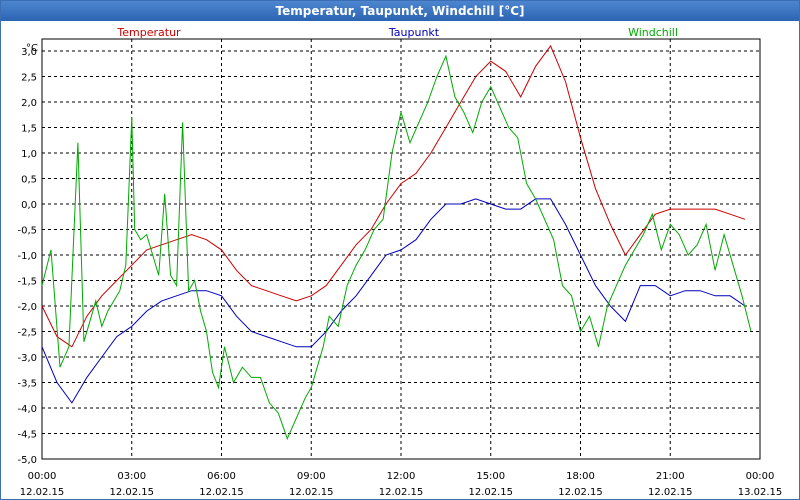 This screenshot has height=500, width=800. What do you see at coordinates (27, 358) in the screenshot?
I see `y-tick-label: -3,0` at bounding box center [27, 358].